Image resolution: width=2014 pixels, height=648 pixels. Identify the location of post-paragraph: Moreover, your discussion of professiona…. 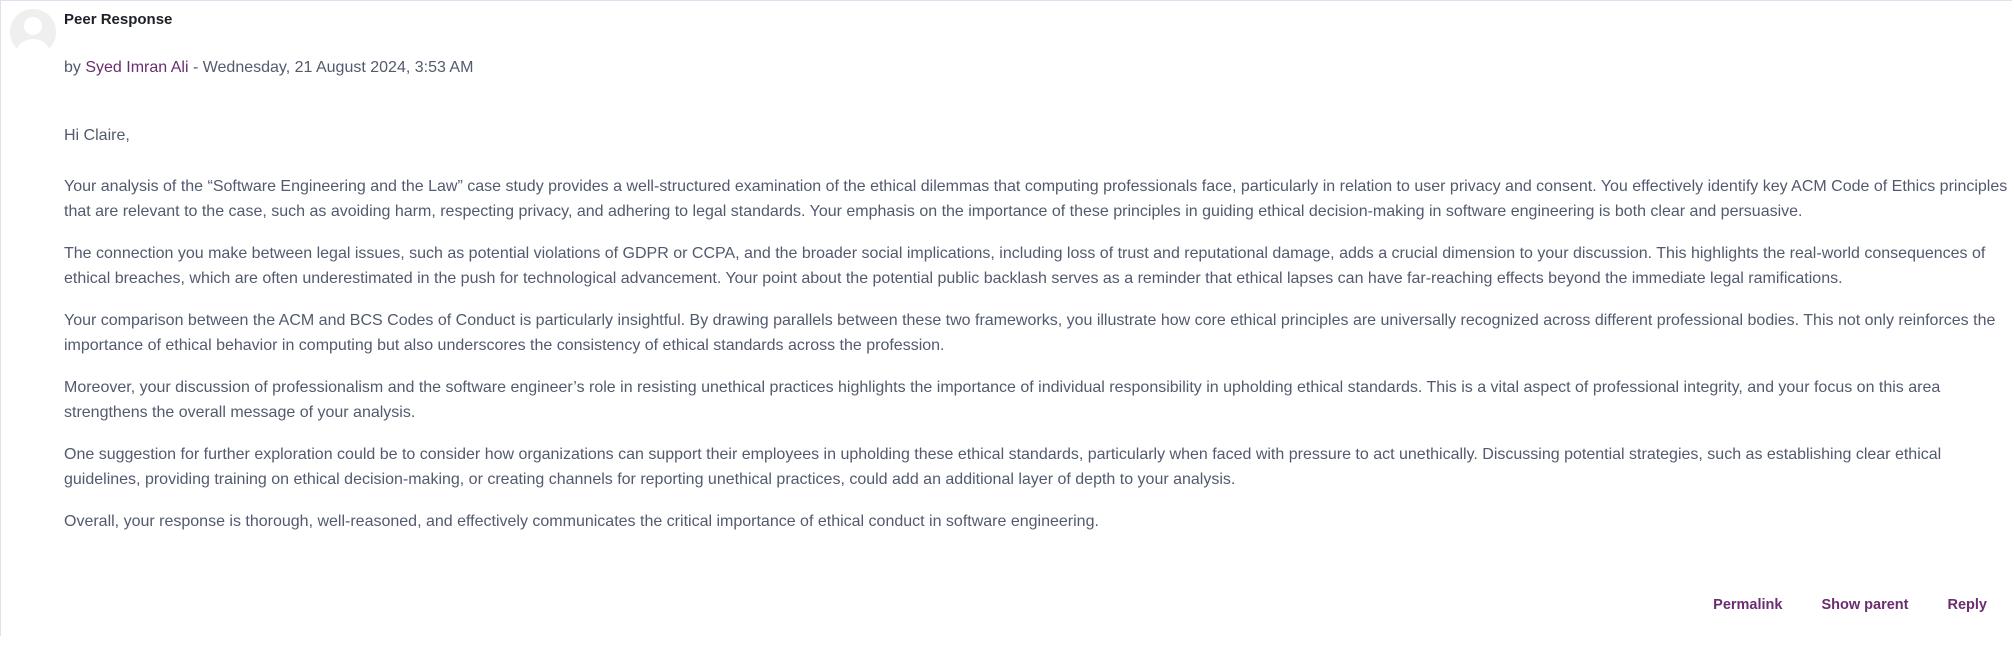
(1002, 400).